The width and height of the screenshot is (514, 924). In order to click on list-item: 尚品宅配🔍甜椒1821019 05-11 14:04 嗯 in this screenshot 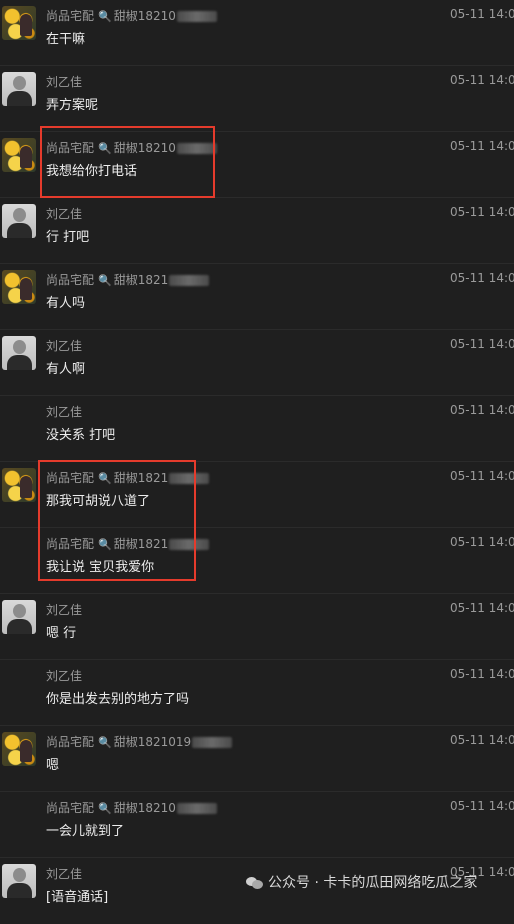, I will do `click(257, 759)`.